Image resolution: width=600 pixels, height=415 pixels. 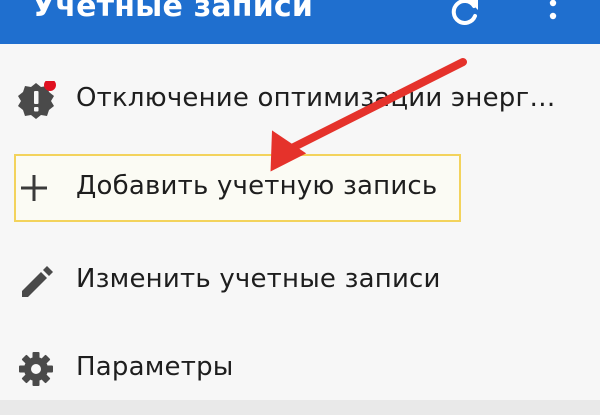 What do you see at coordinates (553, 13) in the screenshot?
I see `more-vert-icon` at bounding box center [553, 13].